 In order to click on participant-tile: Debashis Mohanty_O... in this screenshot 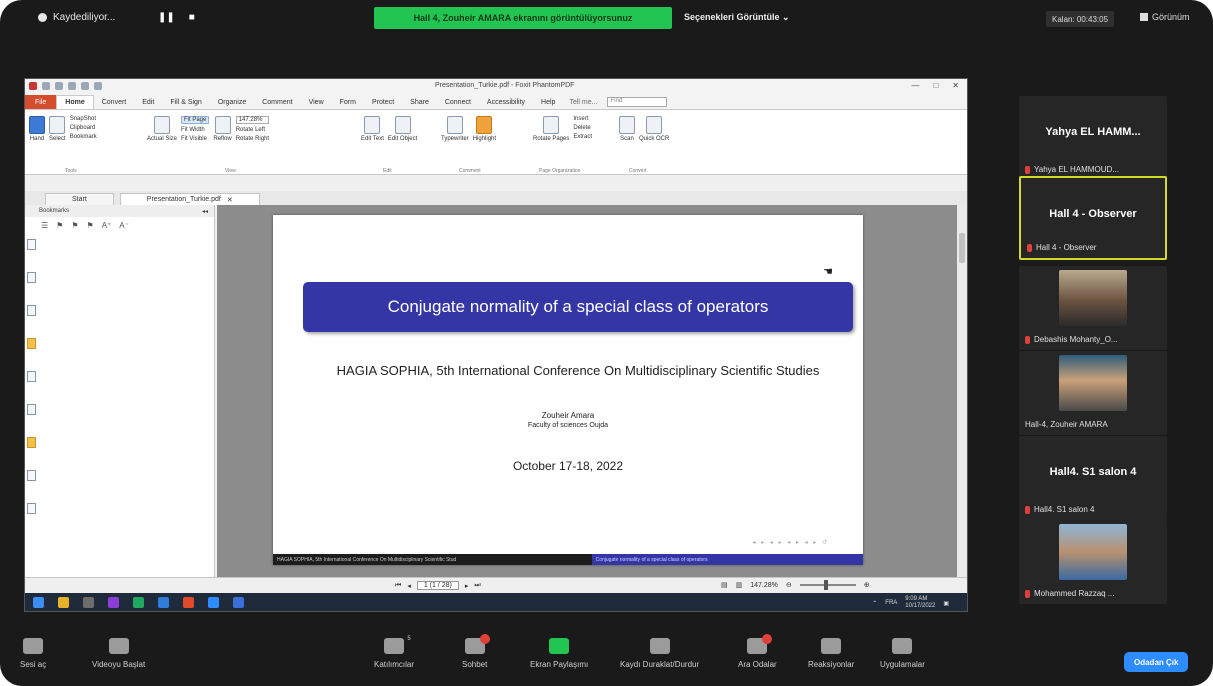, I will do `click(1093, 308)`.